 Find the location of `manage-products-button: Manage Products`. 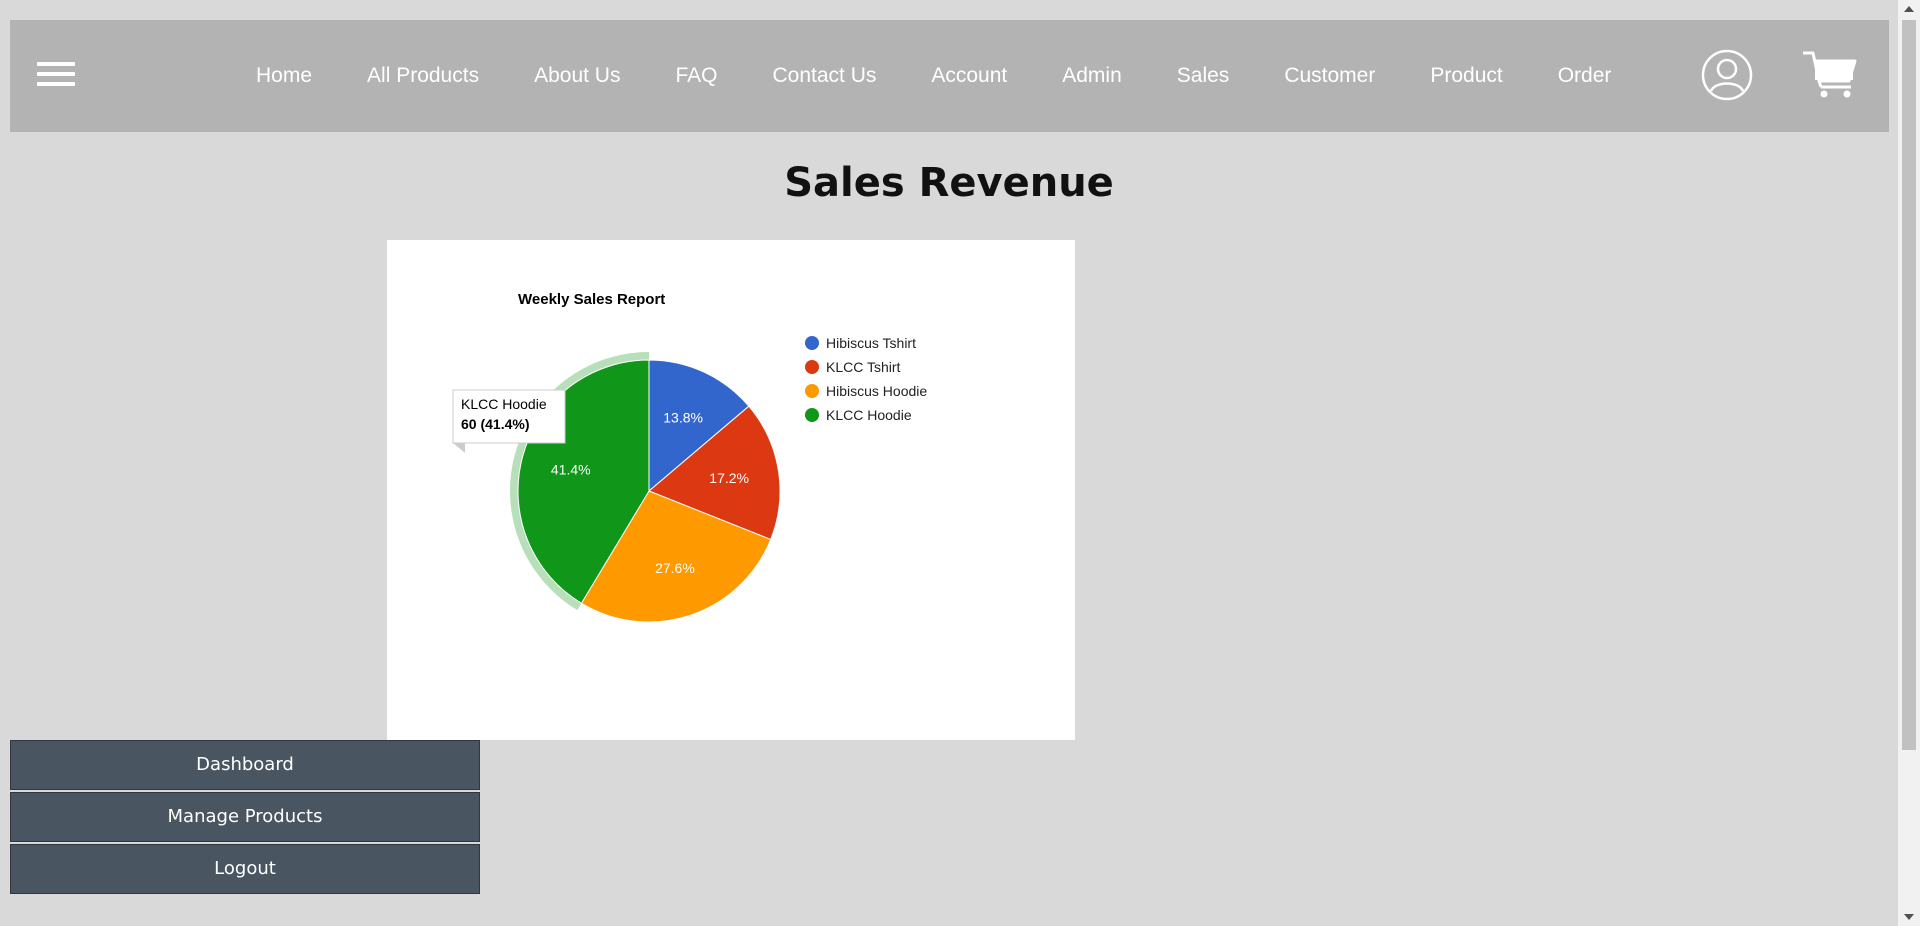

manage-products-button: Manage Products is located at coordinates (245, 817).